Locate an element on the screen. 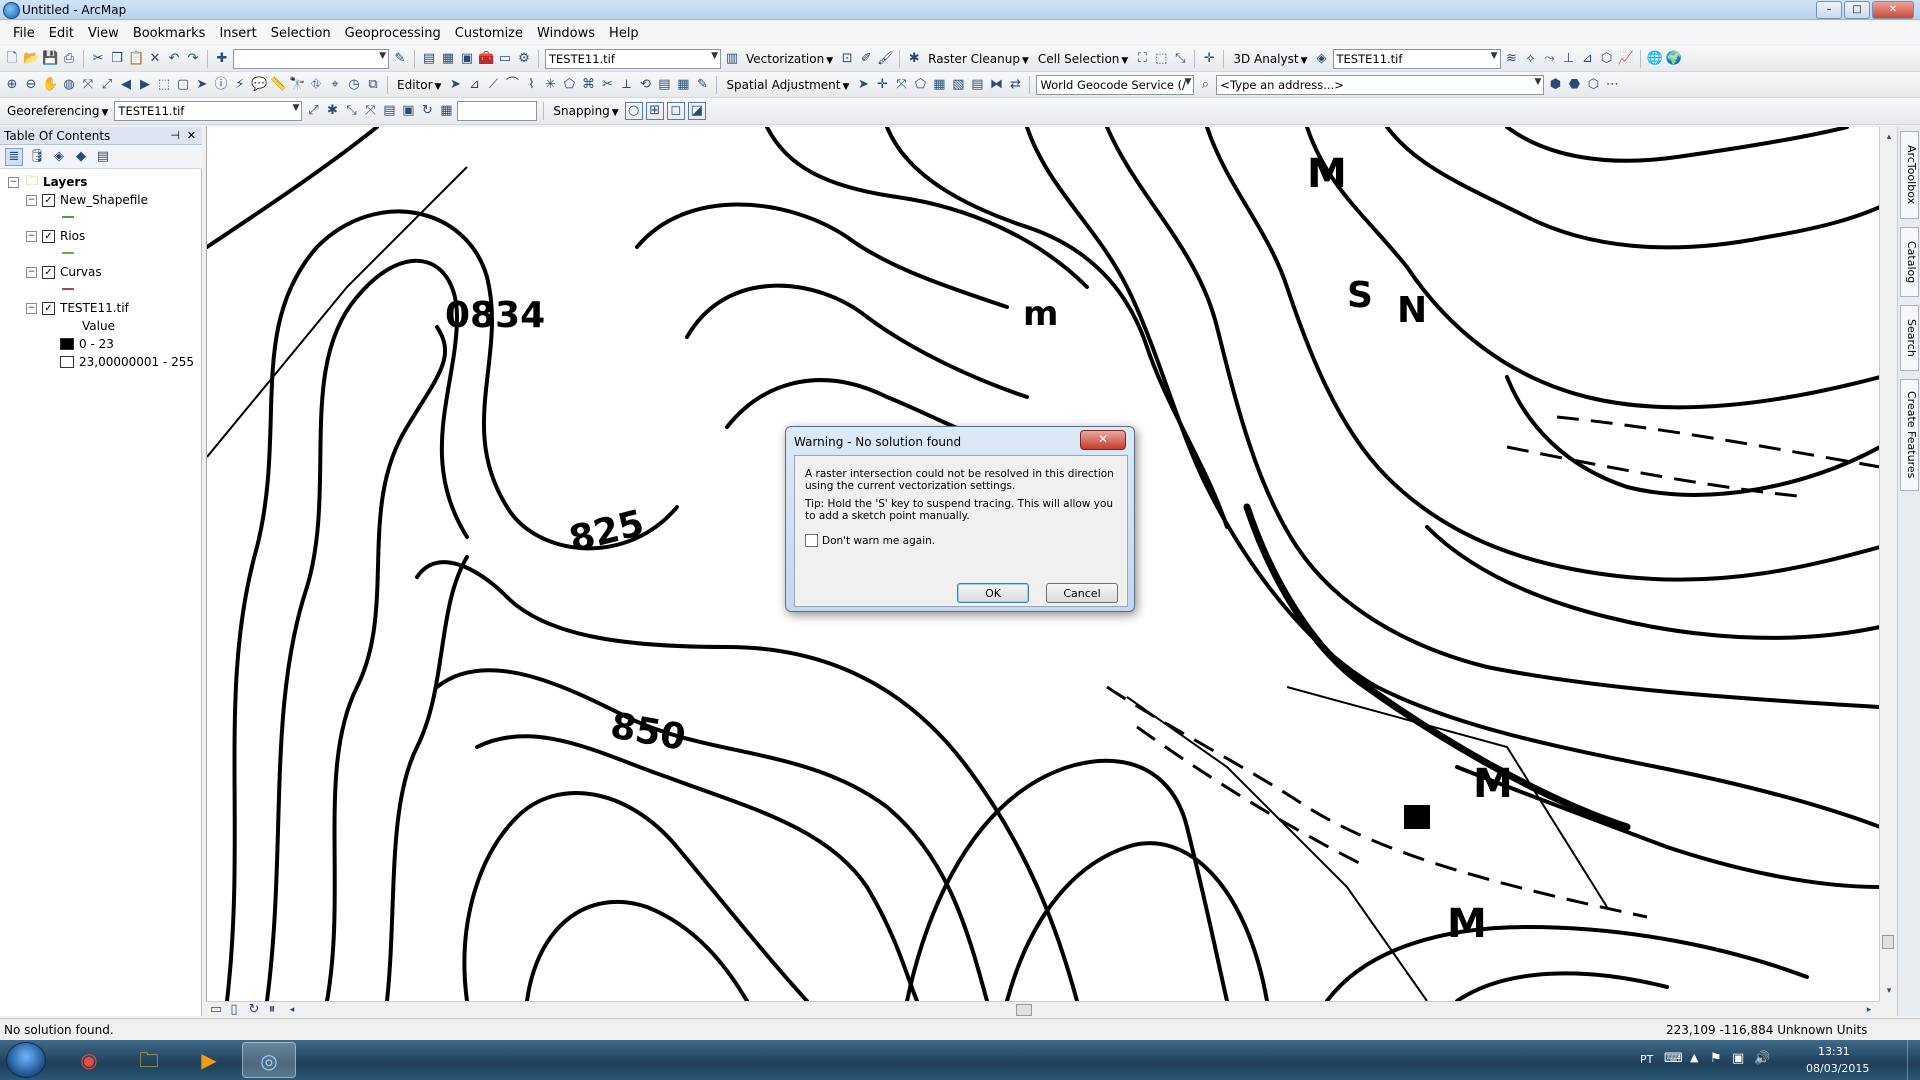 The image size is (1920, 1080). scroll-up-icon: ▴ is located at coordinates (1889, 137).